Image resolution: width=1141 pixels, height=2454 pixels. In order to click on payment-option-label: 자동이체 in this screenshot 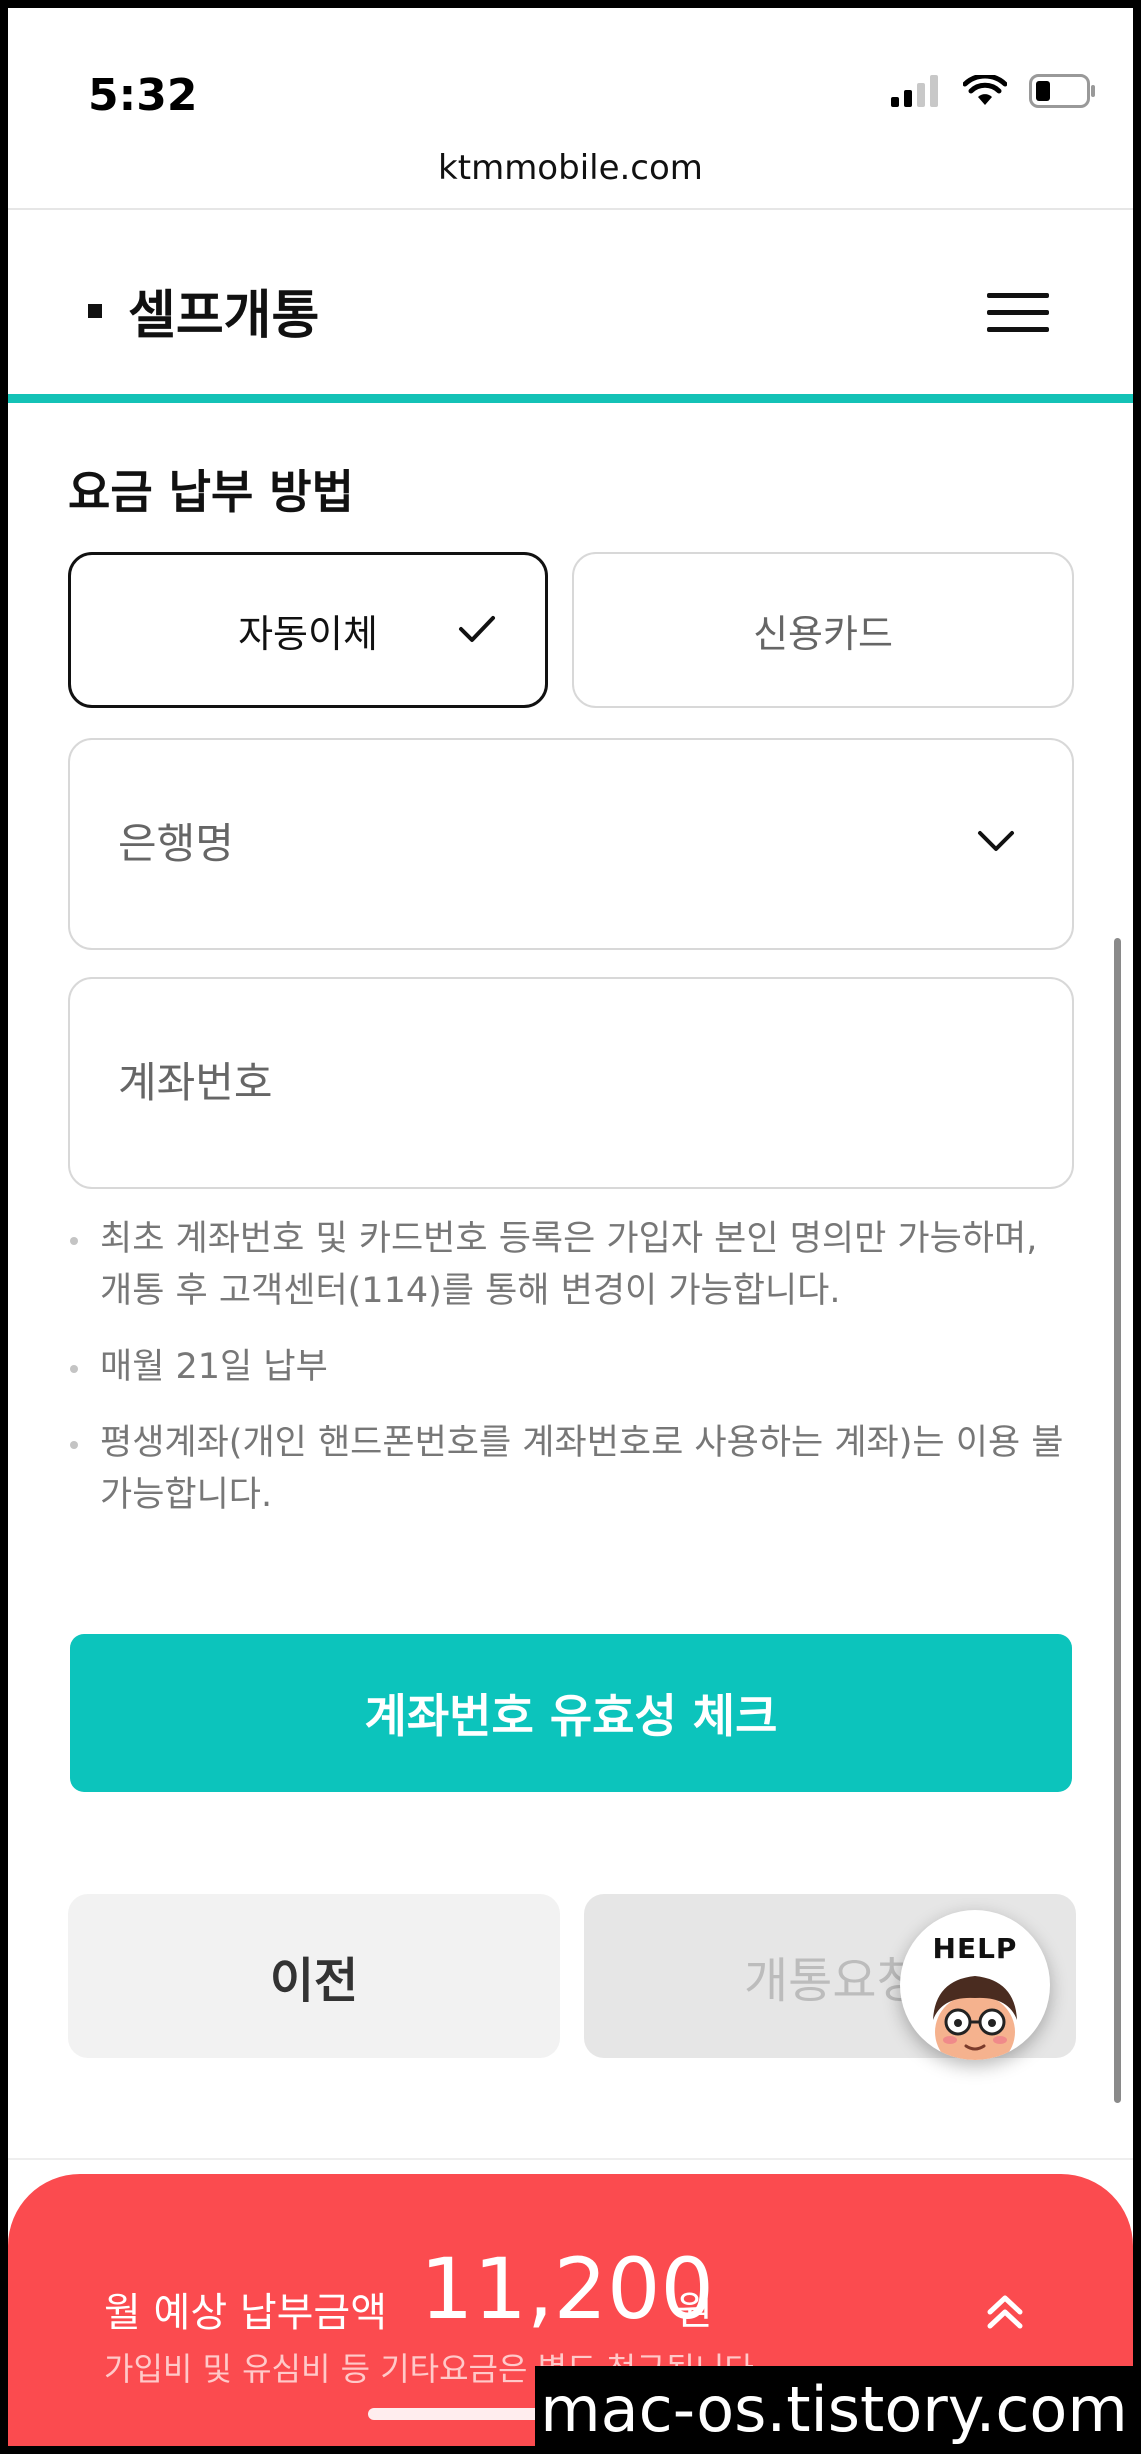, I will do `click(308, 633)`.